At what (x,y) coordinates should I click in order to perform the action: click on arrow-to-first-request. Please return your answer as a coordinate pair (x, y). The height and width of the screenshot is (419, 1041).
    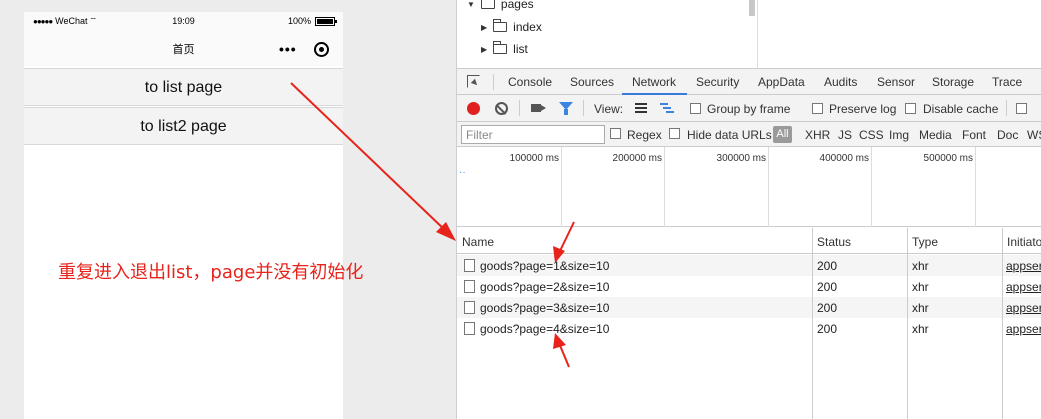
    Looking at the image, I should click on (564, 242).